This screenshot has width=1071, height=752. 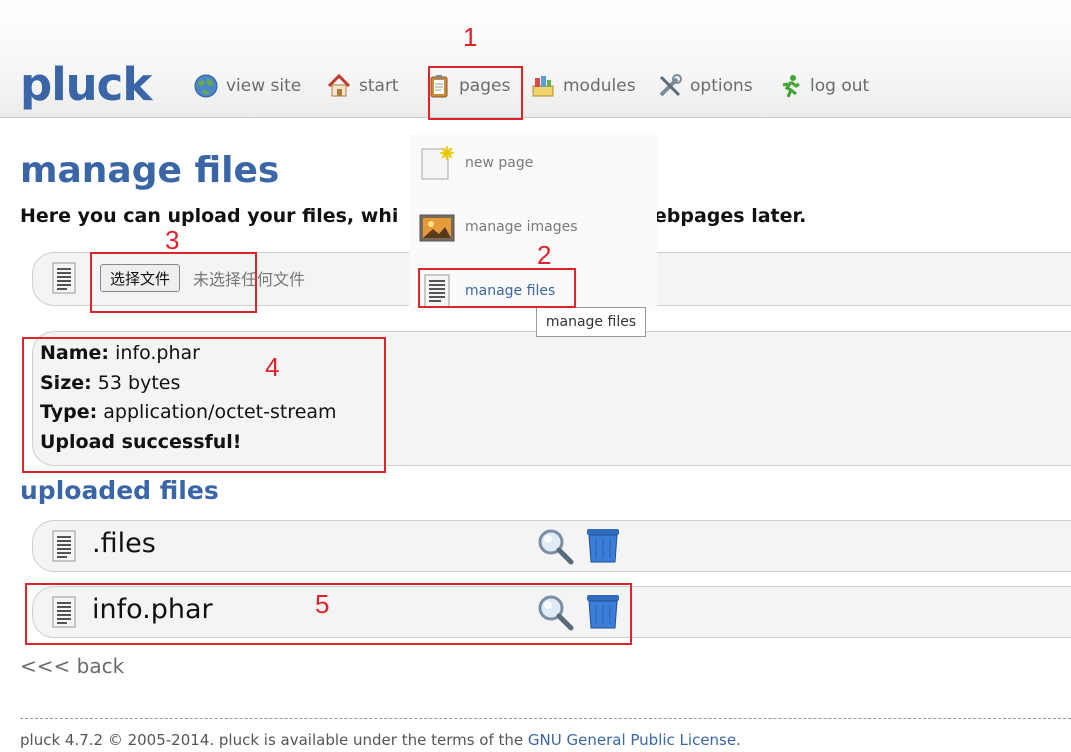 What do you see at coordinates (209, 216) in the screenshot?
I see `subtitle-start: Here you can upload your files, whi` at bounding box center [209, 216].